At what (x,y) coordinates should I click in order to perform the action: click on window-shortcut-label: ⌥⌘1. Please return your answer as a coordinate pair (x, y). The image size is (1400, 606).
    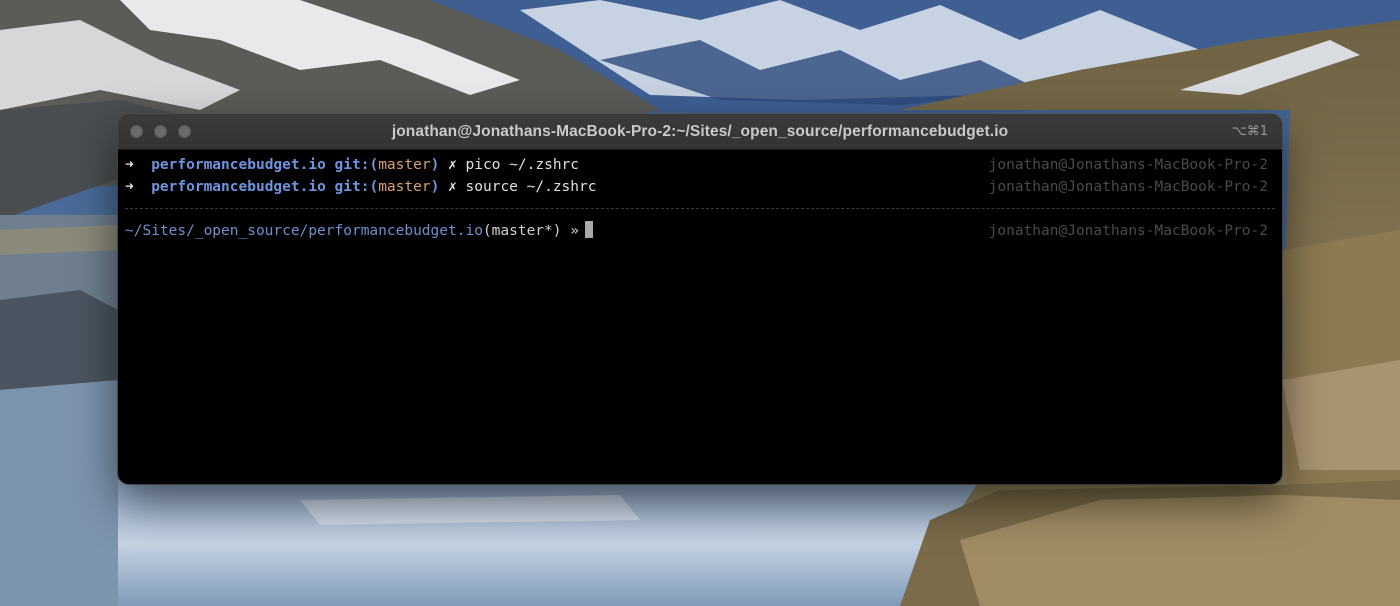
    Looking at the image, I should click on (1249, 131).